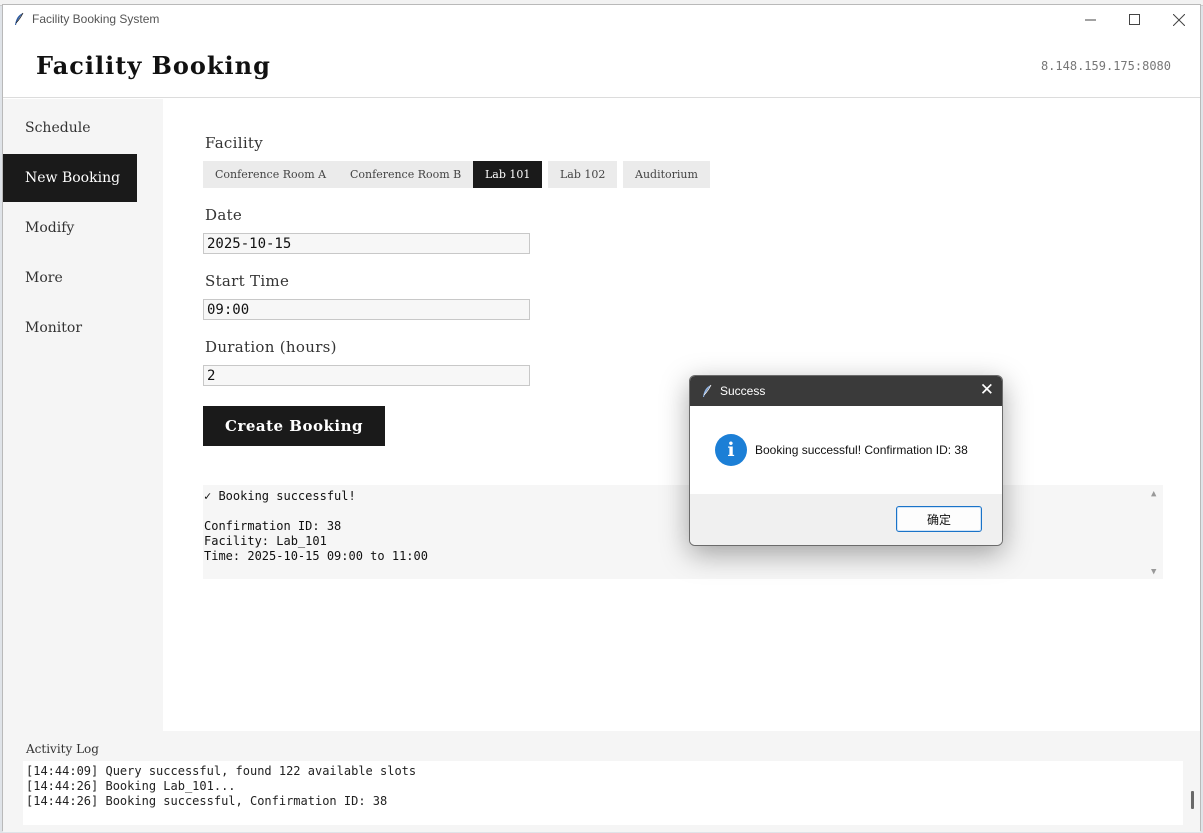 The height and width of the screenshot is (833, 1203). Describe the element at coordinates (1192, 800) in the screenshot. I see `log-scrollbar-thumb` at that location.